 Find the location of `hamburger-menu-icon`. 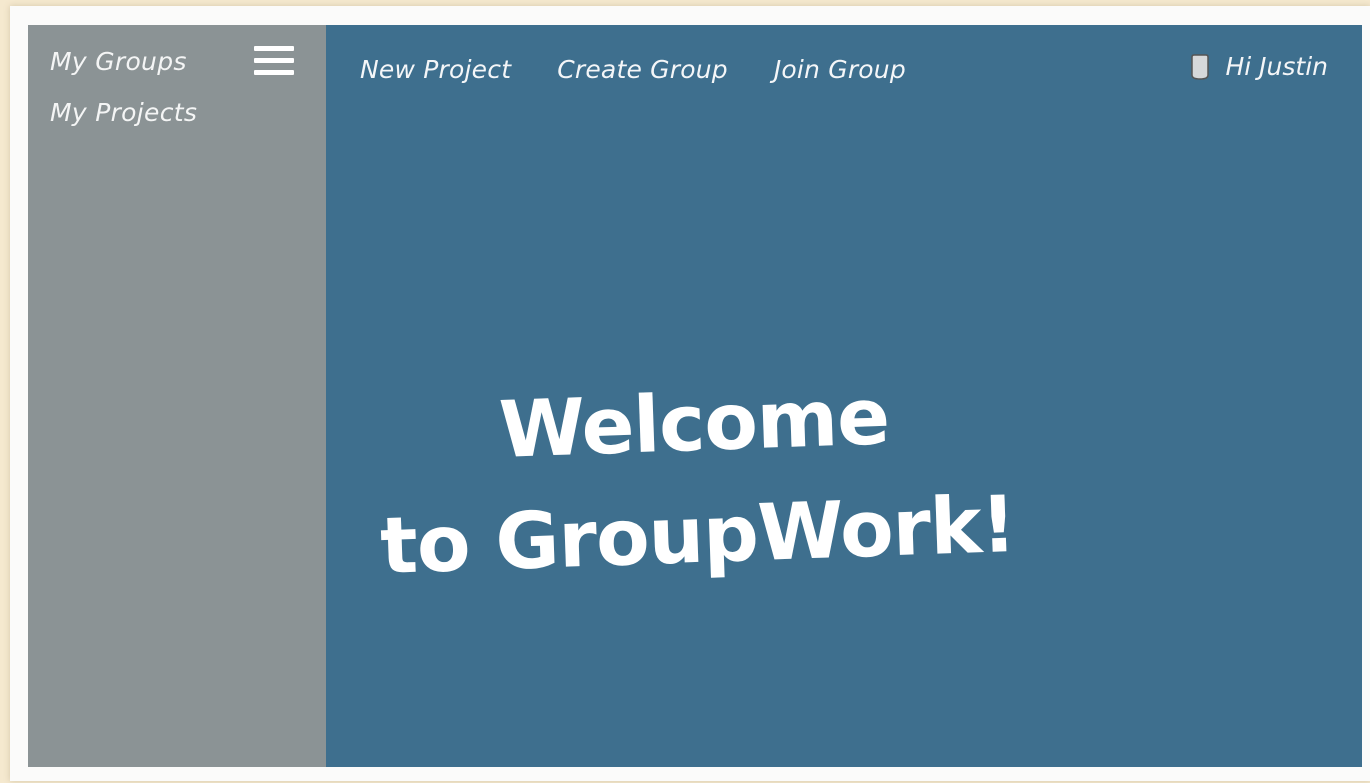

hamburger-menu-icon is located at coordinates (274, 61).